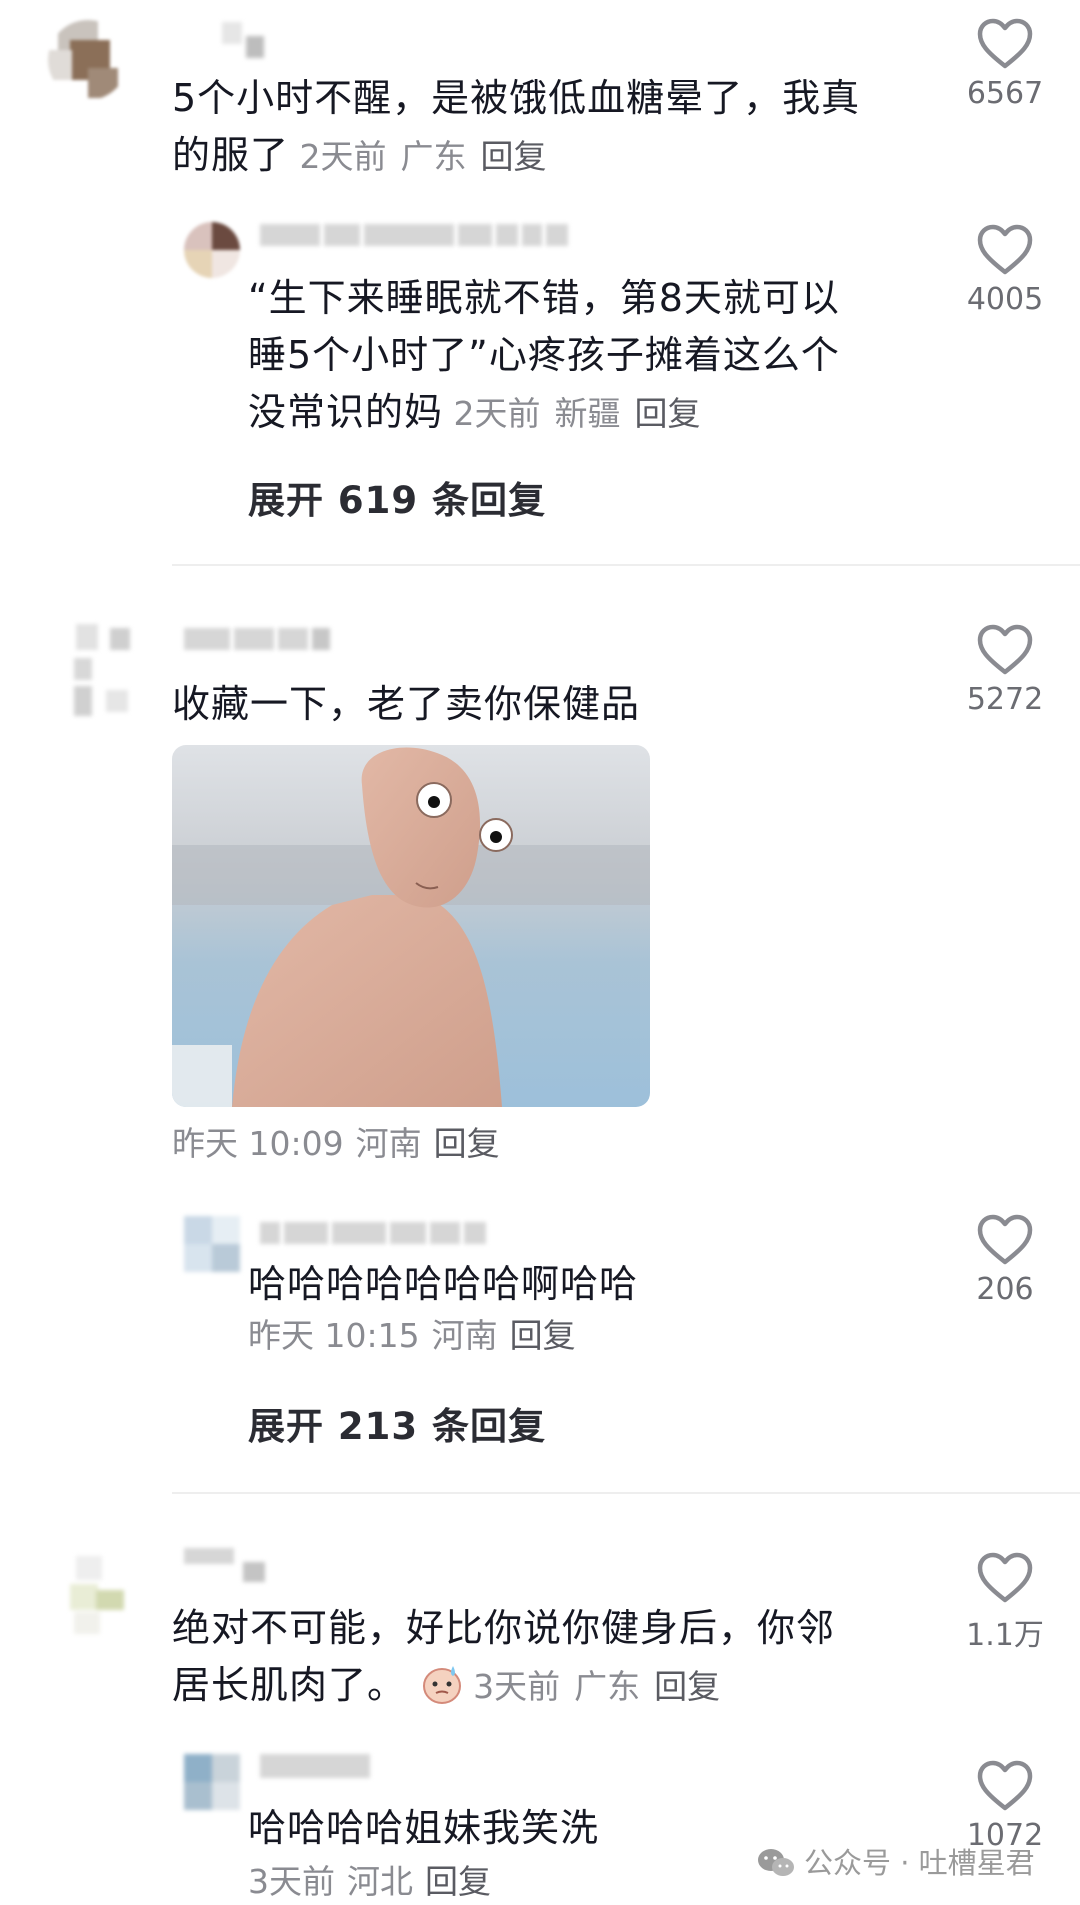 Image resolution: width=1080 pixels, height=1905 pixels. What do you see at coordinates (406, 704) in the screenshot?
I see `comment-text: 收藏一下，老了卖你保健品` at bounding box center [406, 704].